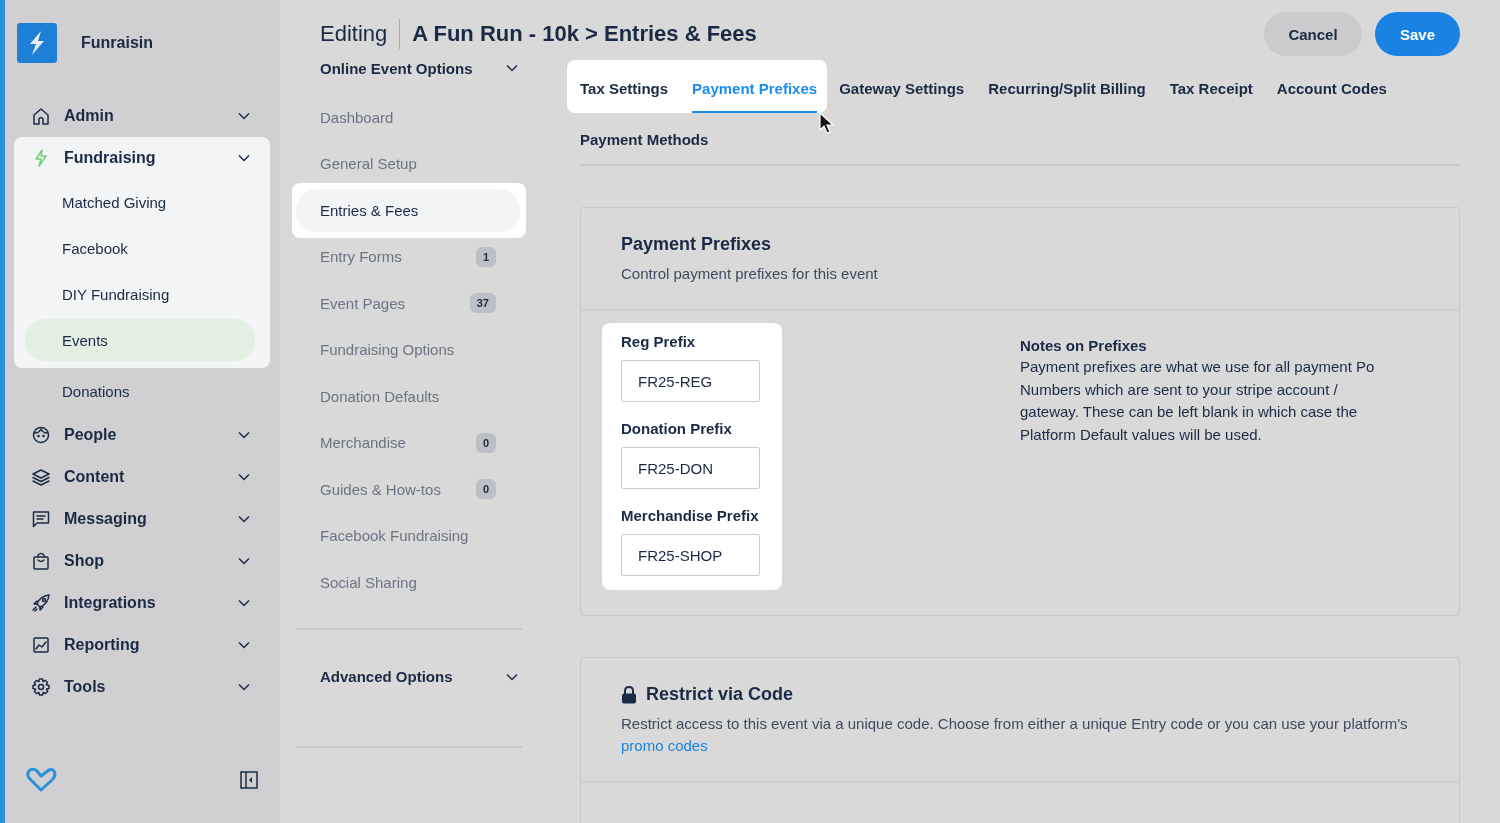 The width and height of the screenshot is (1500, 823). I want to click on card-subtitle: Control payment prefixes for this event, so click(750, 274).